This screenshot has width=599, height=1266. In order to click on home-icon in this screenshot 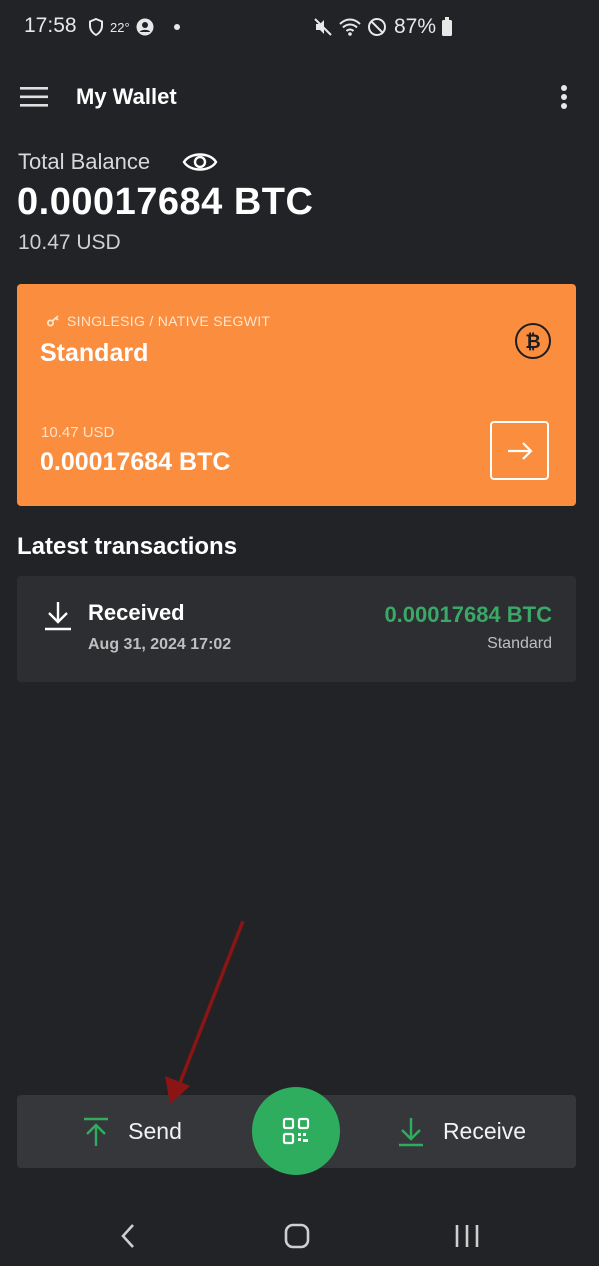, I will do `click(297, 1236)`.